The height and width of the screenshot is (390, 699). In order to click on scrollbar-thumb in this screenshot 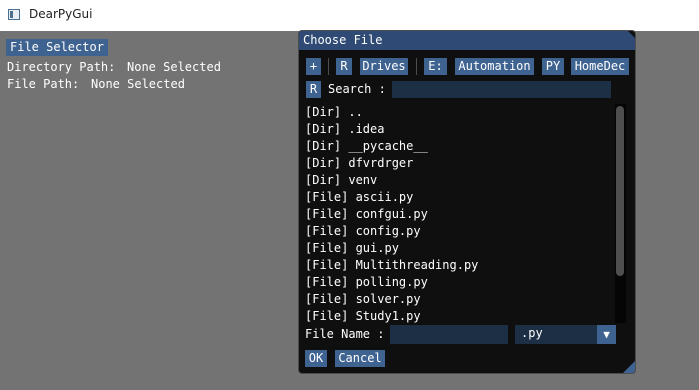, I will do `click(620, 191)`.